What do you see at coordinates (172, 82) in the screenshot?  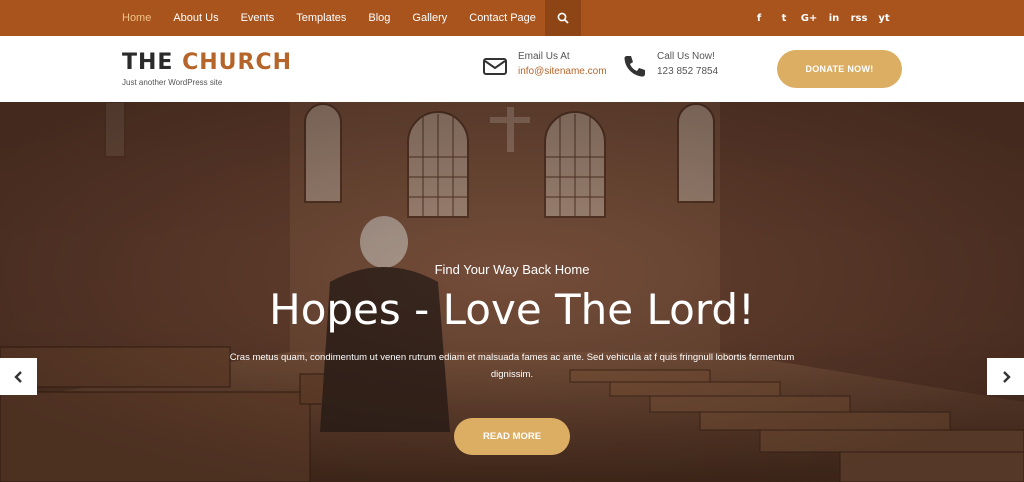 I see `site-tagline: Just another WordPress site` at bounding box center [172, 82].